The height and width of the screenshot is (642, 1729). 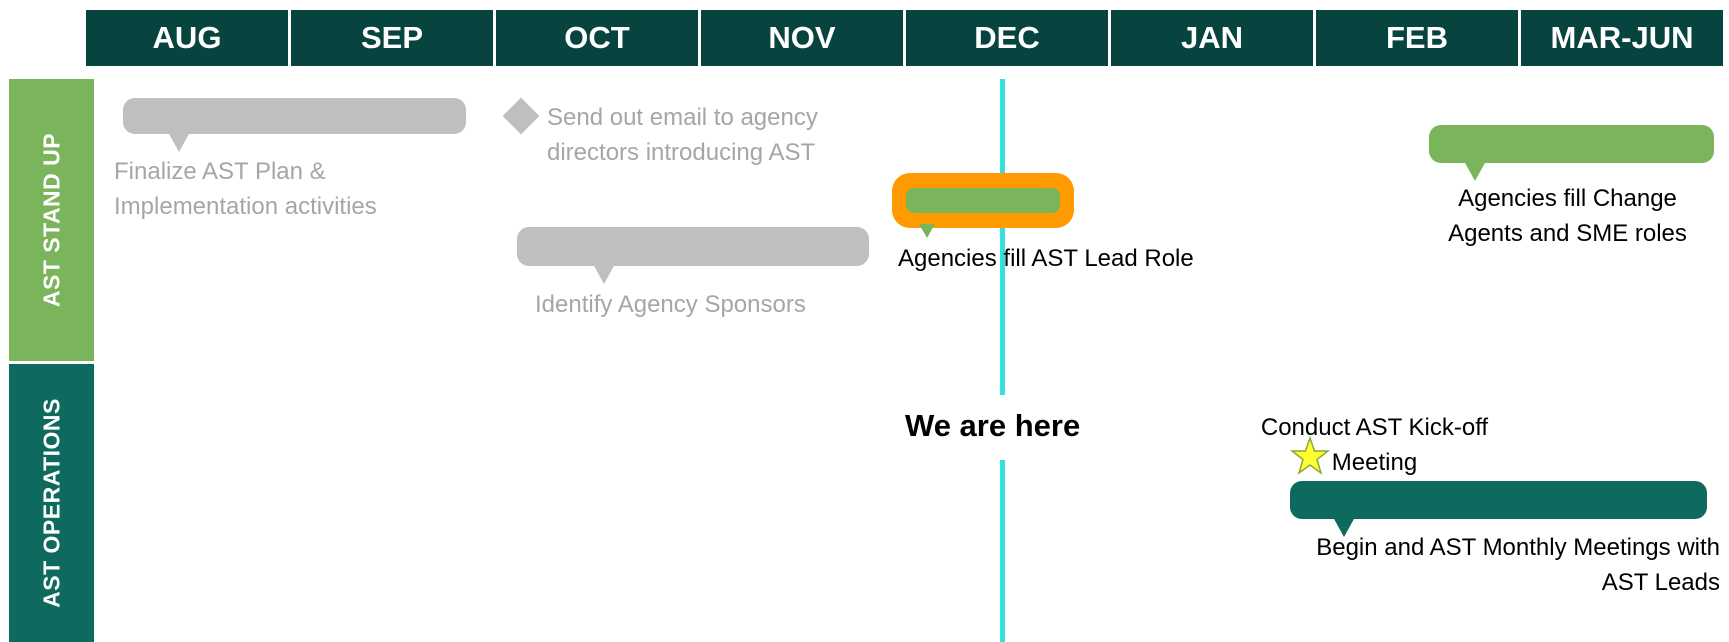 I want to click on month-sep: SEP, so click(x=392, y=38).